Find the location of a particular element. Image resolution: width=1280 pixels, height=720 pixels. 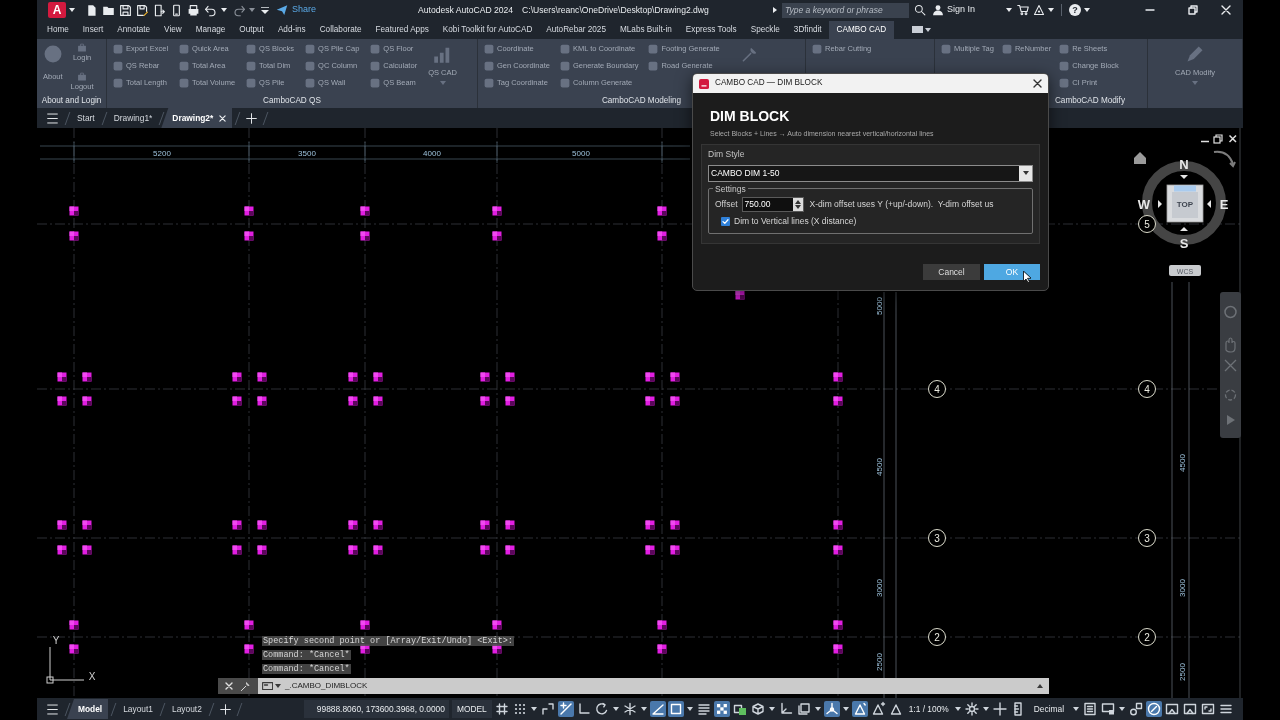

document-arrow-icon is located at coordinates (159, 10).